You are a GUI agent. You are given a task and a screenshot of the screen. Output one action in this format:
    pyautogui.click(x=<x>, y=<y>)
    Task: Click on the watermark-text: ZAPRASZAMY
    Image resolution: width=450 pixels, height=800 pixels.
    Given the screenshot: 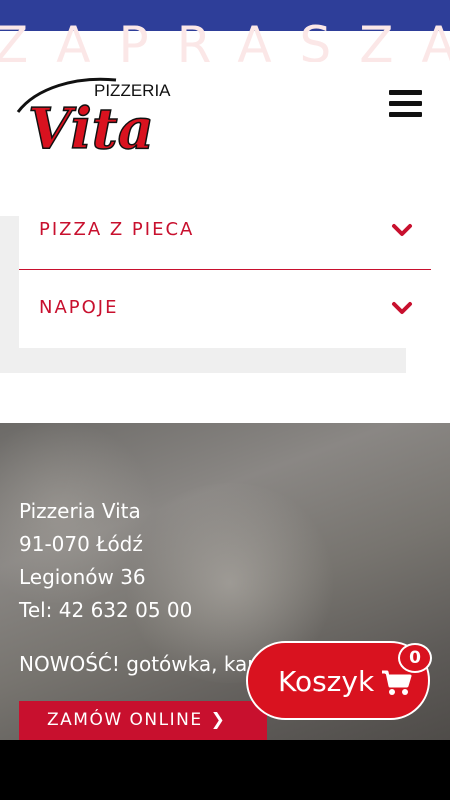 What is the action you would take?
    pyautogui.click(x=225, y=41)
    